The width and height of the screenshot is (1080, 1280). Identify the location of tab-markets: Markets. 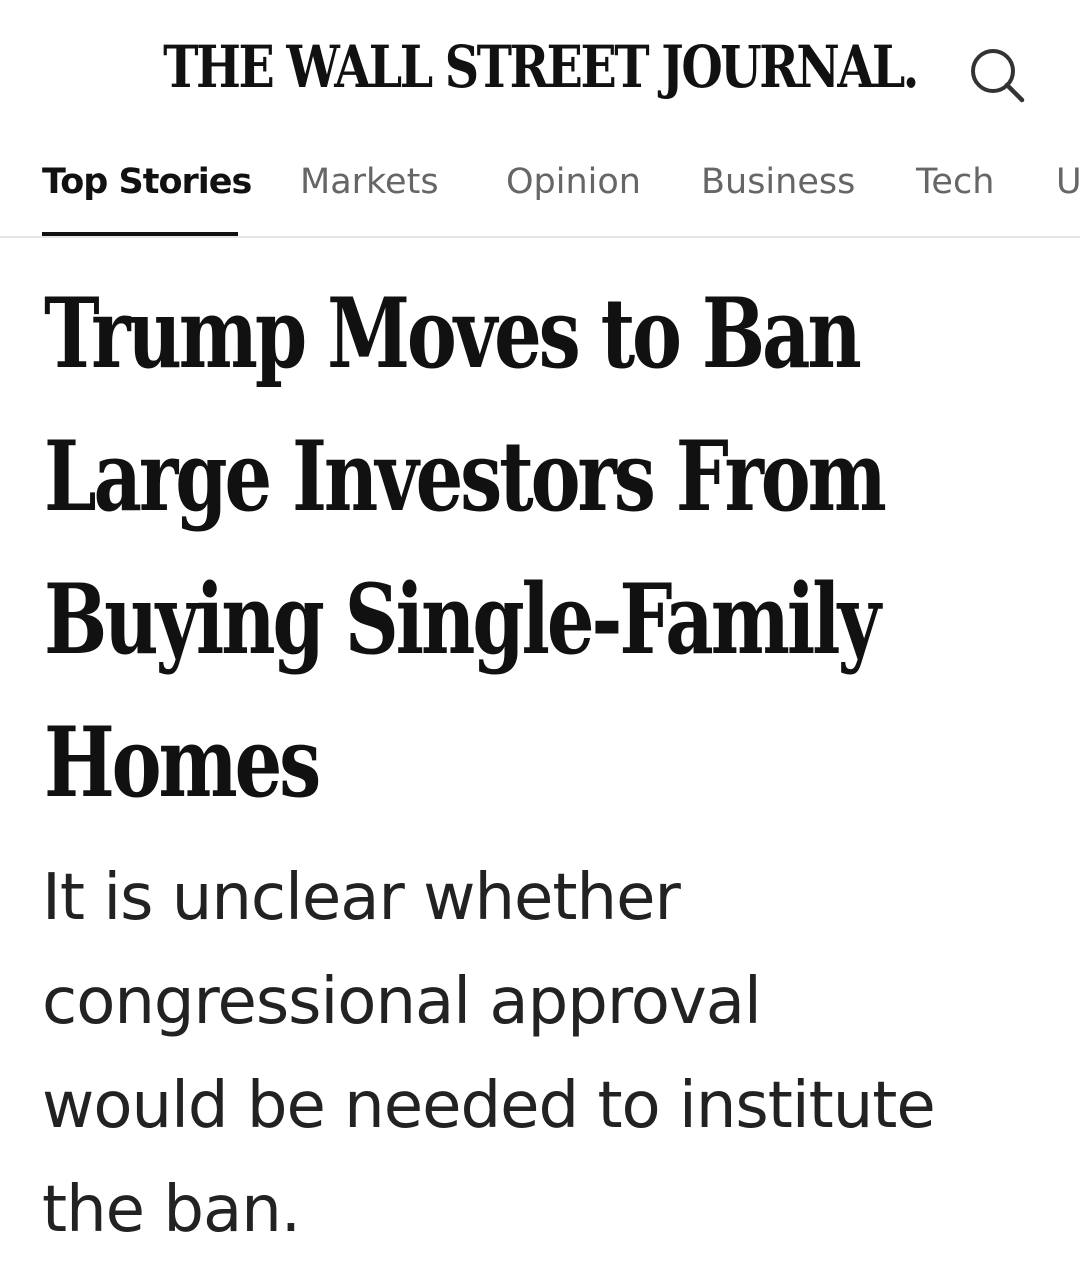
(369, 182).